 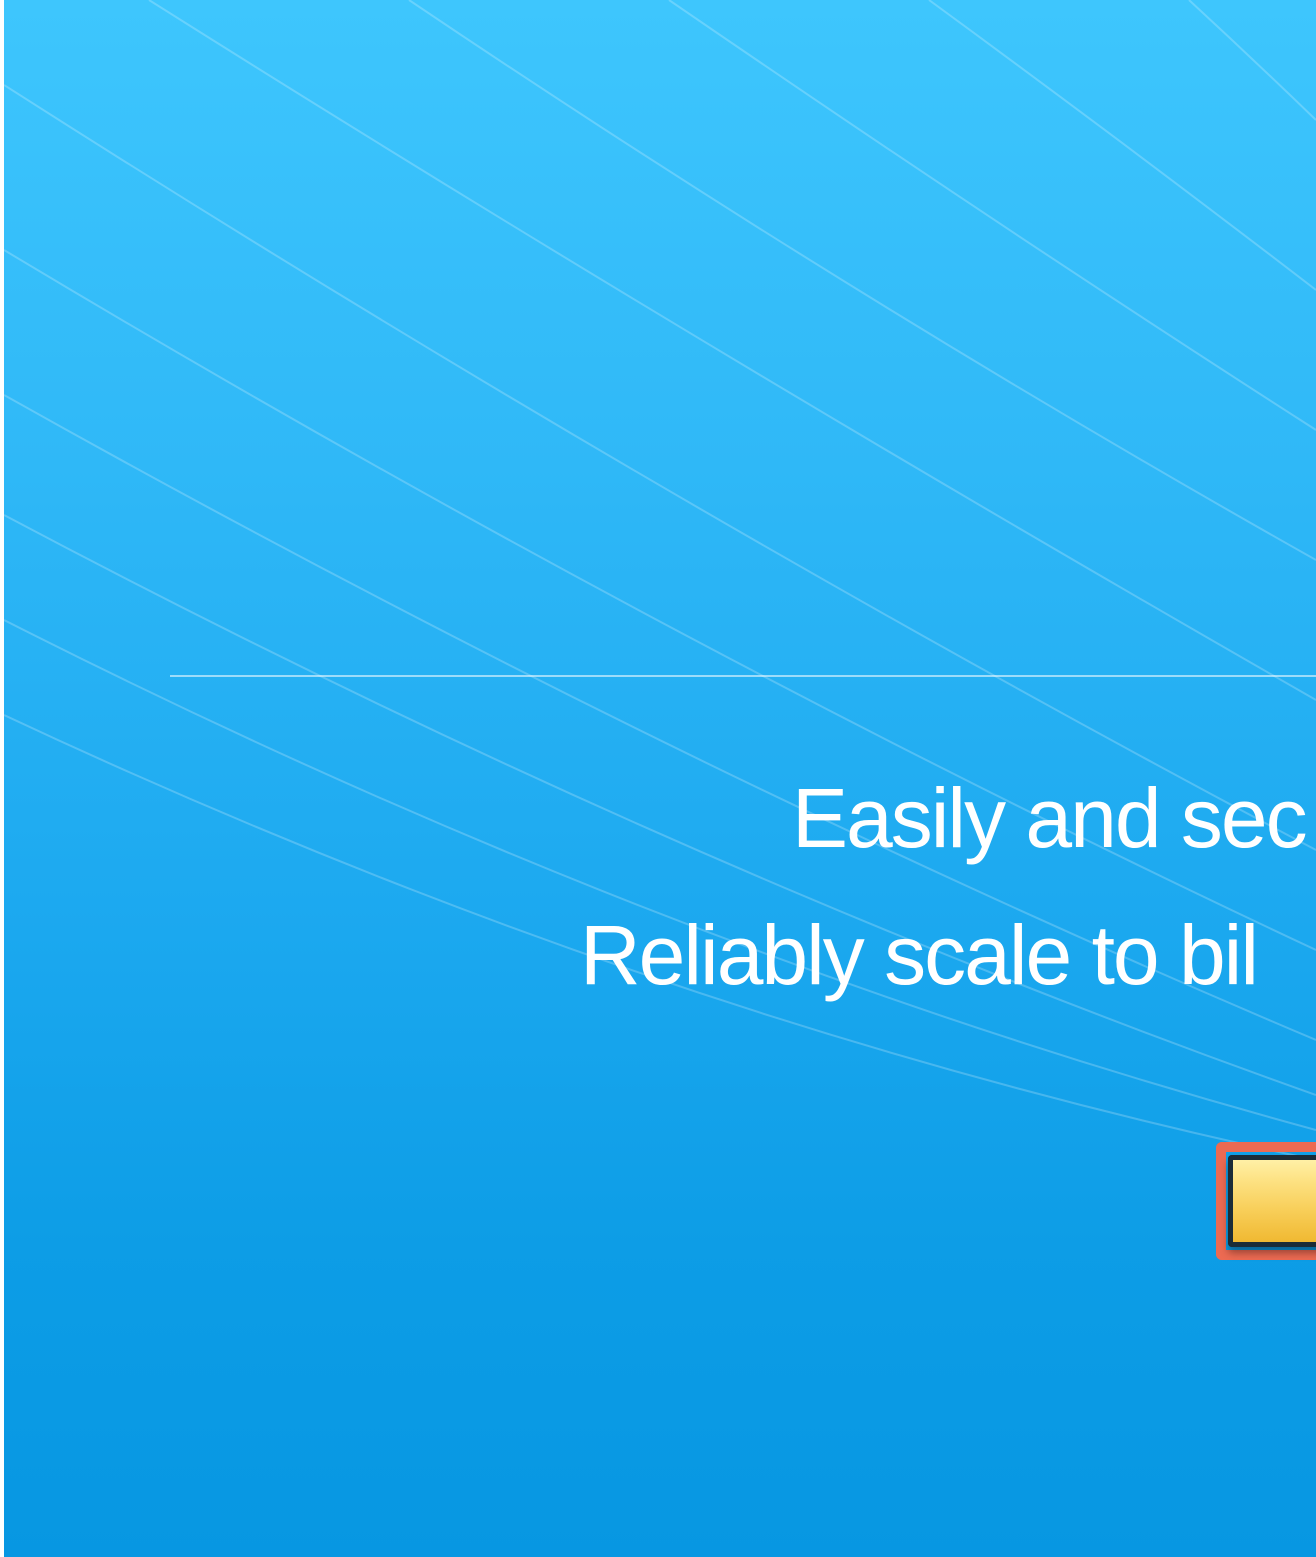 I want to click on tagline-line-2: Reliably scale to bil, so click(x=919, y=955).